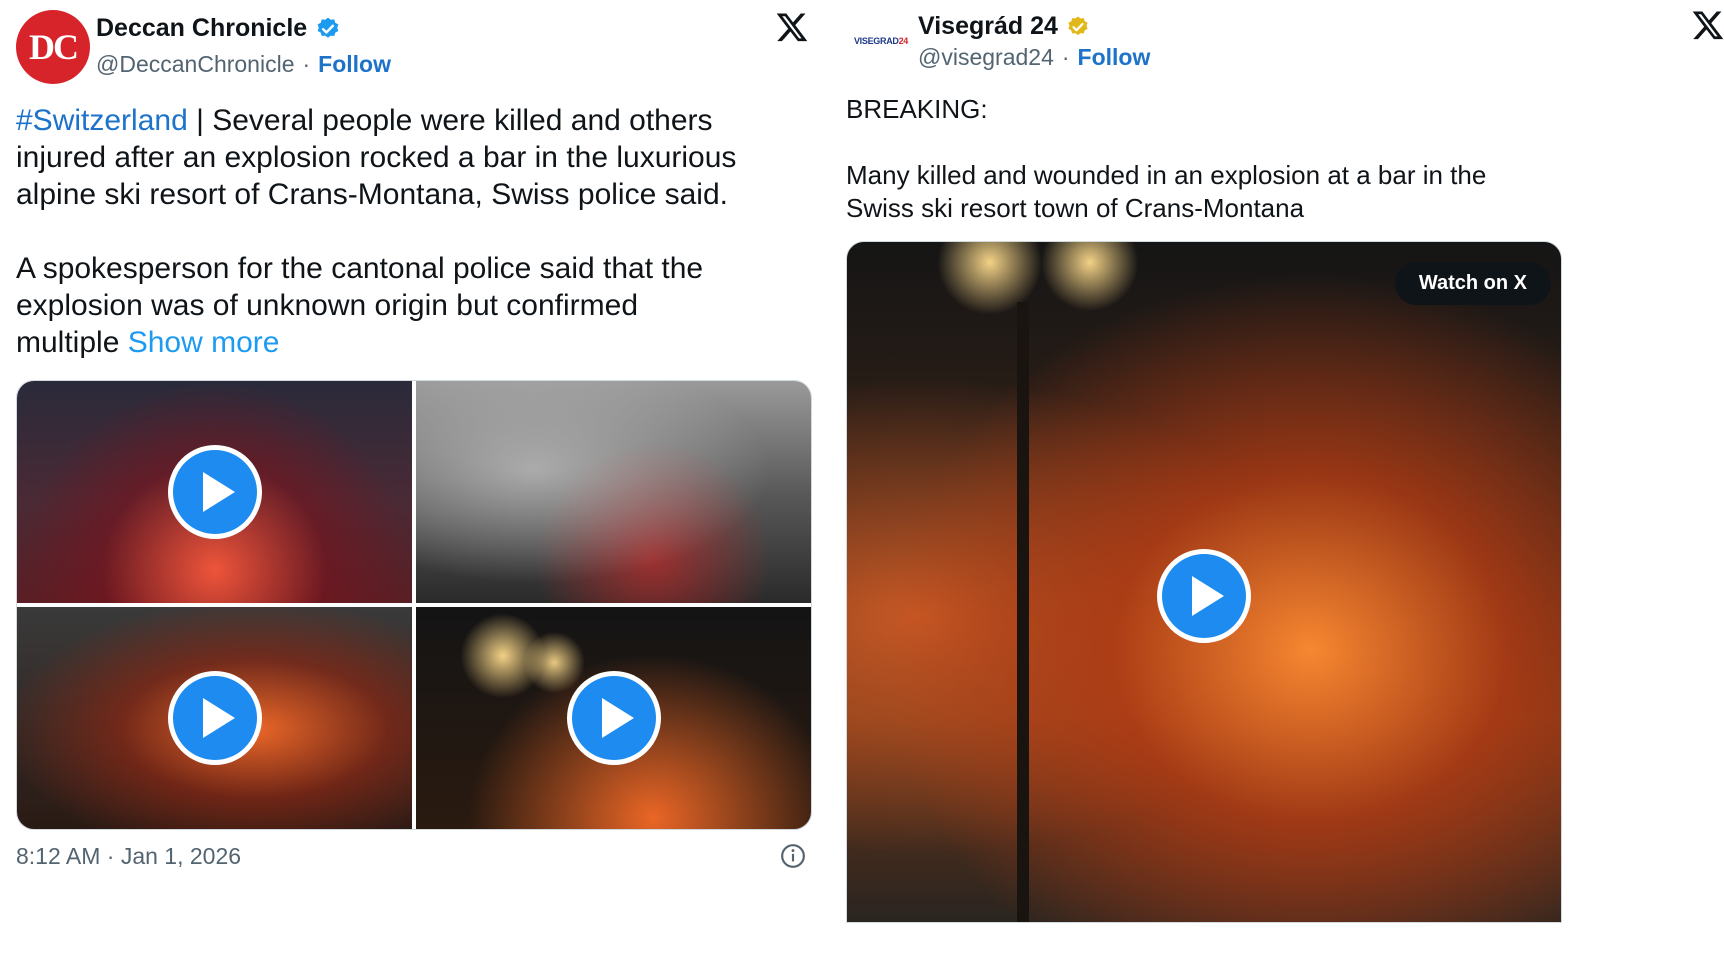 The width and height of the screenshot is (1724, 970). Describe the element at coordinates (450, 120) in the screenshot. I see `tweet-text-segment: | Several people were killed and others` at that location.